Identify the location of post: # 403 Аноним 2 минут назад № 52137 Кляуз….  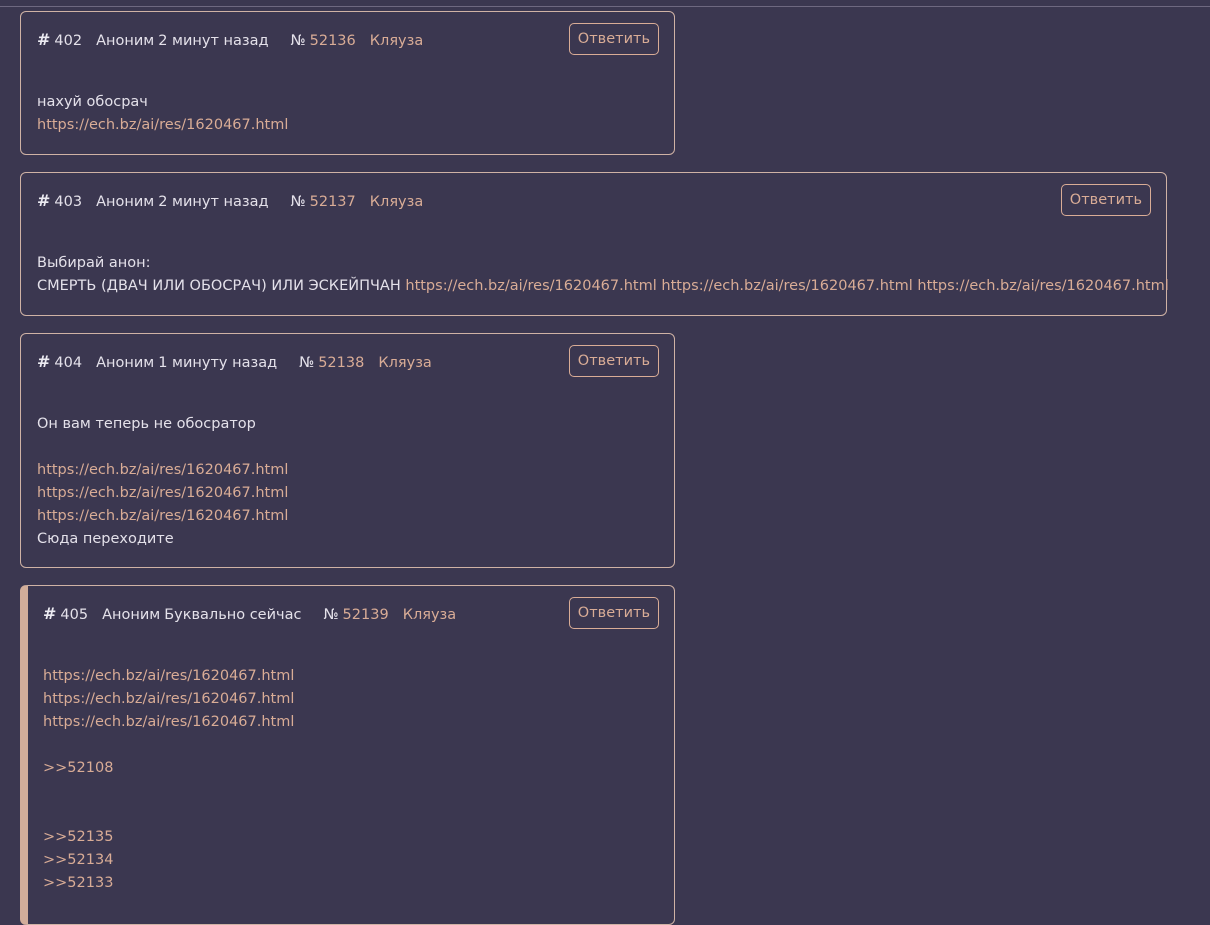
(594, 244).